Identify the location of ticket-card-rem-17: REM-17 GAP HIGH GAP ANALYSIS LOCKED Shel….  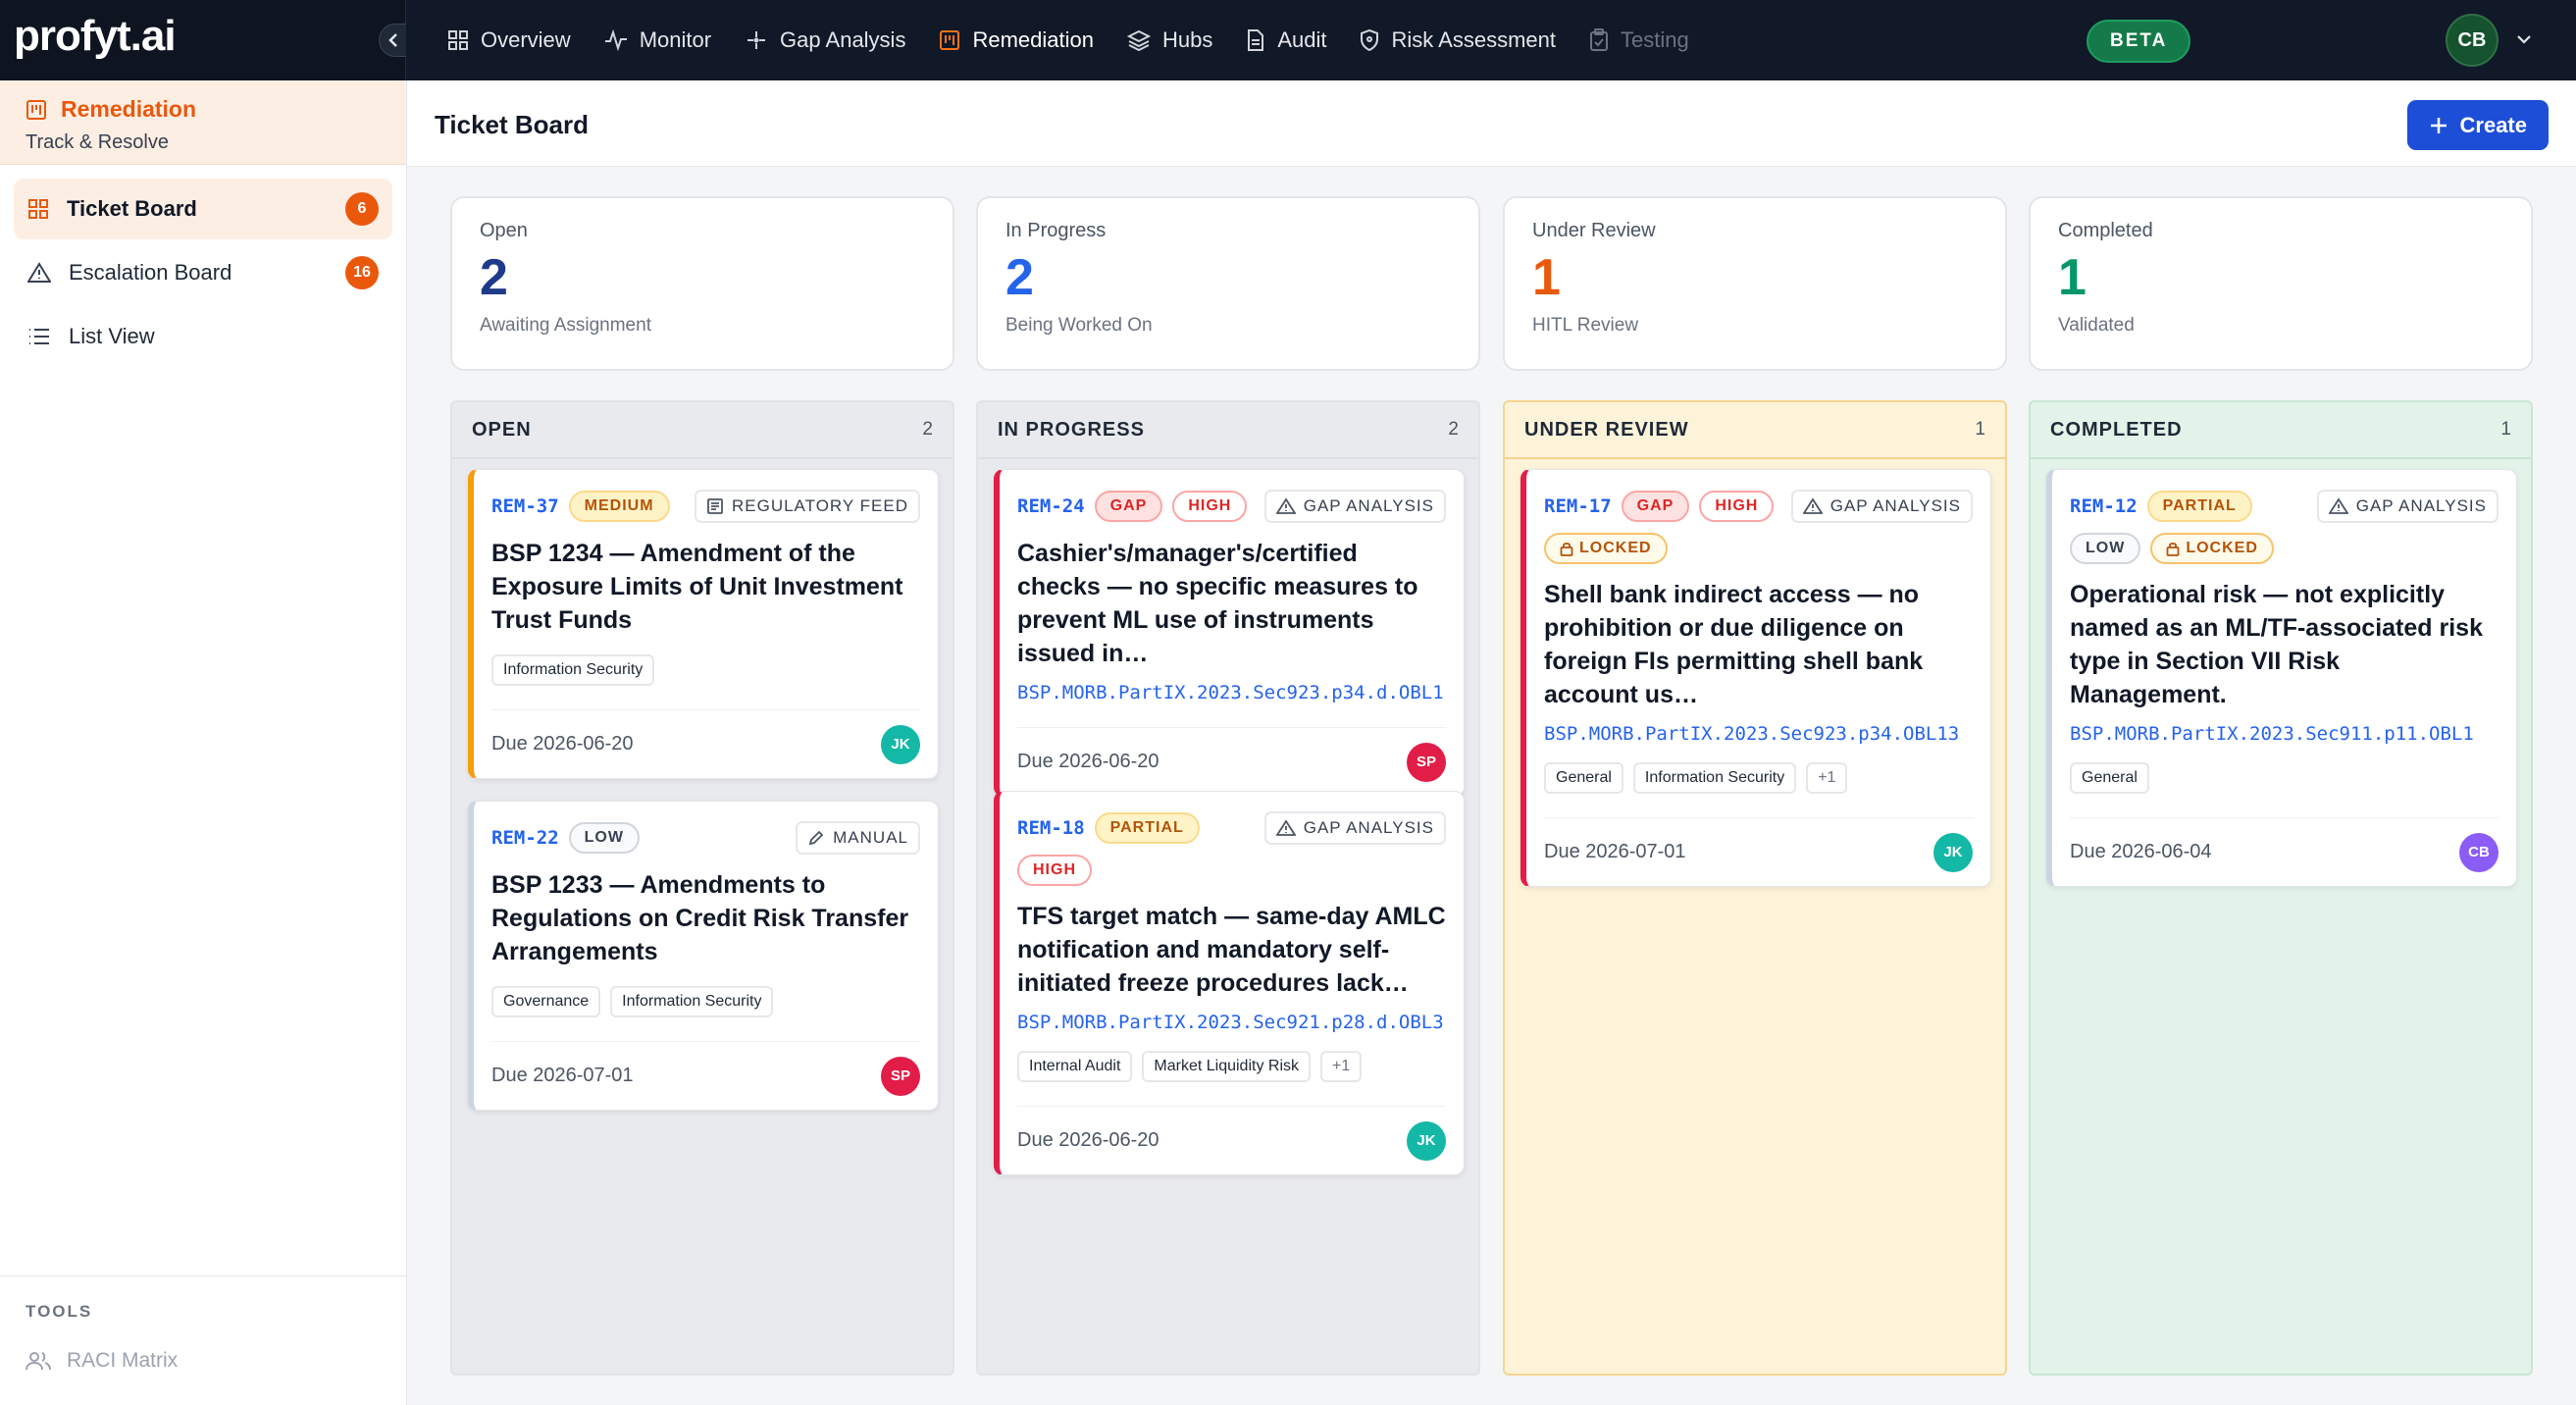
(1755, 678).